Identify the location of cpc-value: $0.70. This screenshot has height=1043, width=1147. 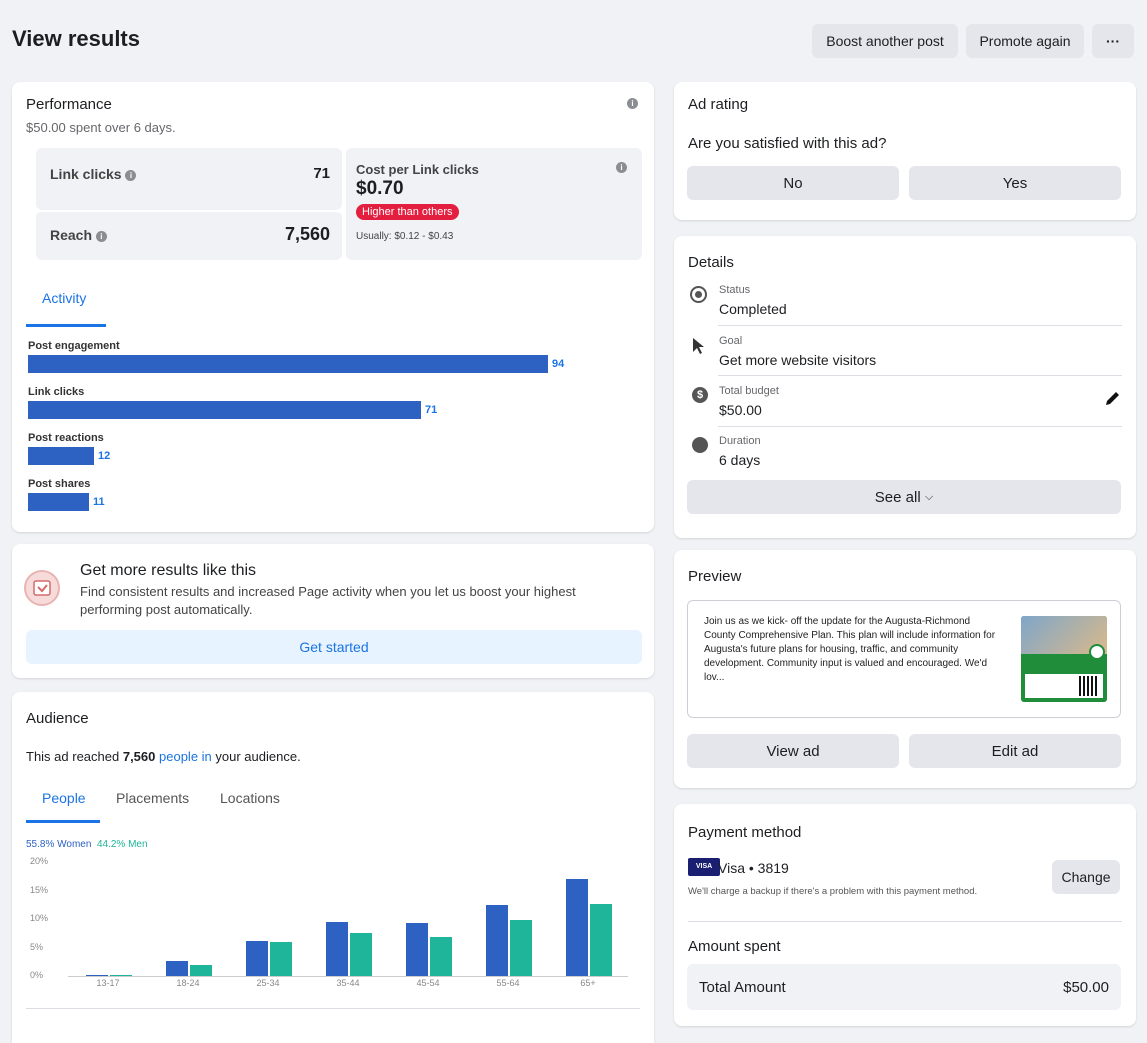
(380, 188).